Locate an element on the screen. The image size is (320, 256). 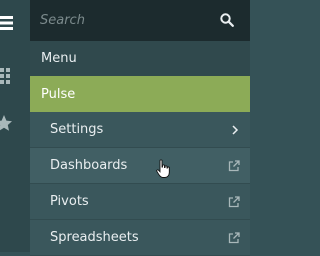
icon-rail is located at coordinates (15, 126).